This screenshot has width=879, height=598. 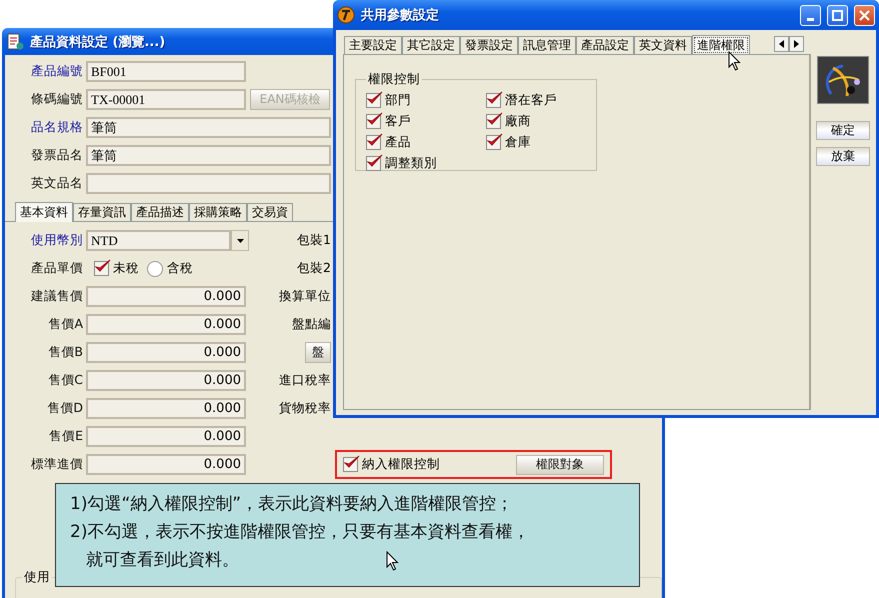 I want to click on group-label: 權限控制, so click(x=394, y=79).